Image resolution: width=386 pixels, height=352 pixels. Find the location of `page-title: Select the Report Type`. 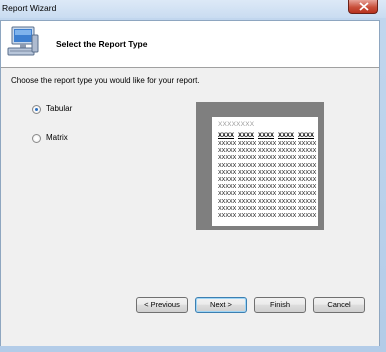

page-title: Select the Report Type is located at coordinates (102, 44).